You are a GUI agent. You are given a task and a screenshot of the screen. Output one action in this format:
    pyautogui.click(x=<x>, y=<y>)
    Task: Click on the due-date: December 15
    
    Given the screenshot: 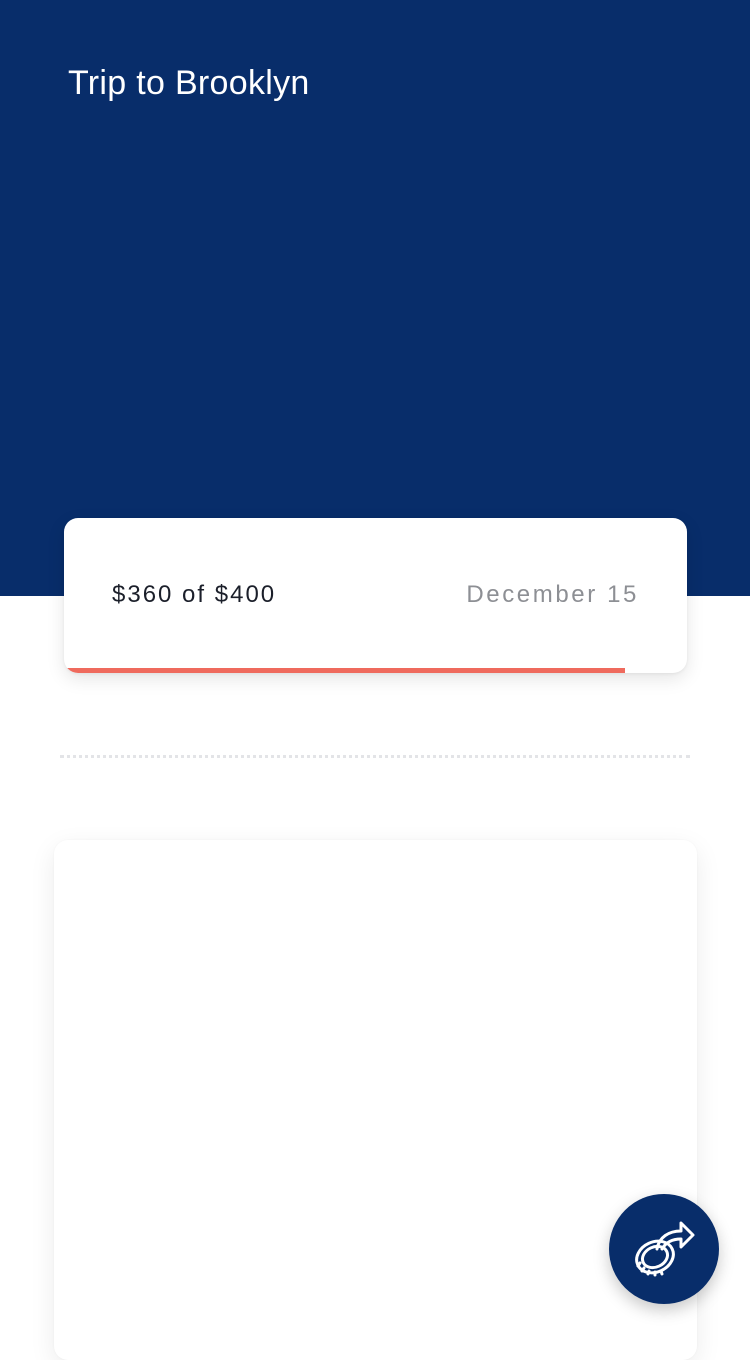 What is the action you would take?
    pyautogui.click(x=552, y=594)
    